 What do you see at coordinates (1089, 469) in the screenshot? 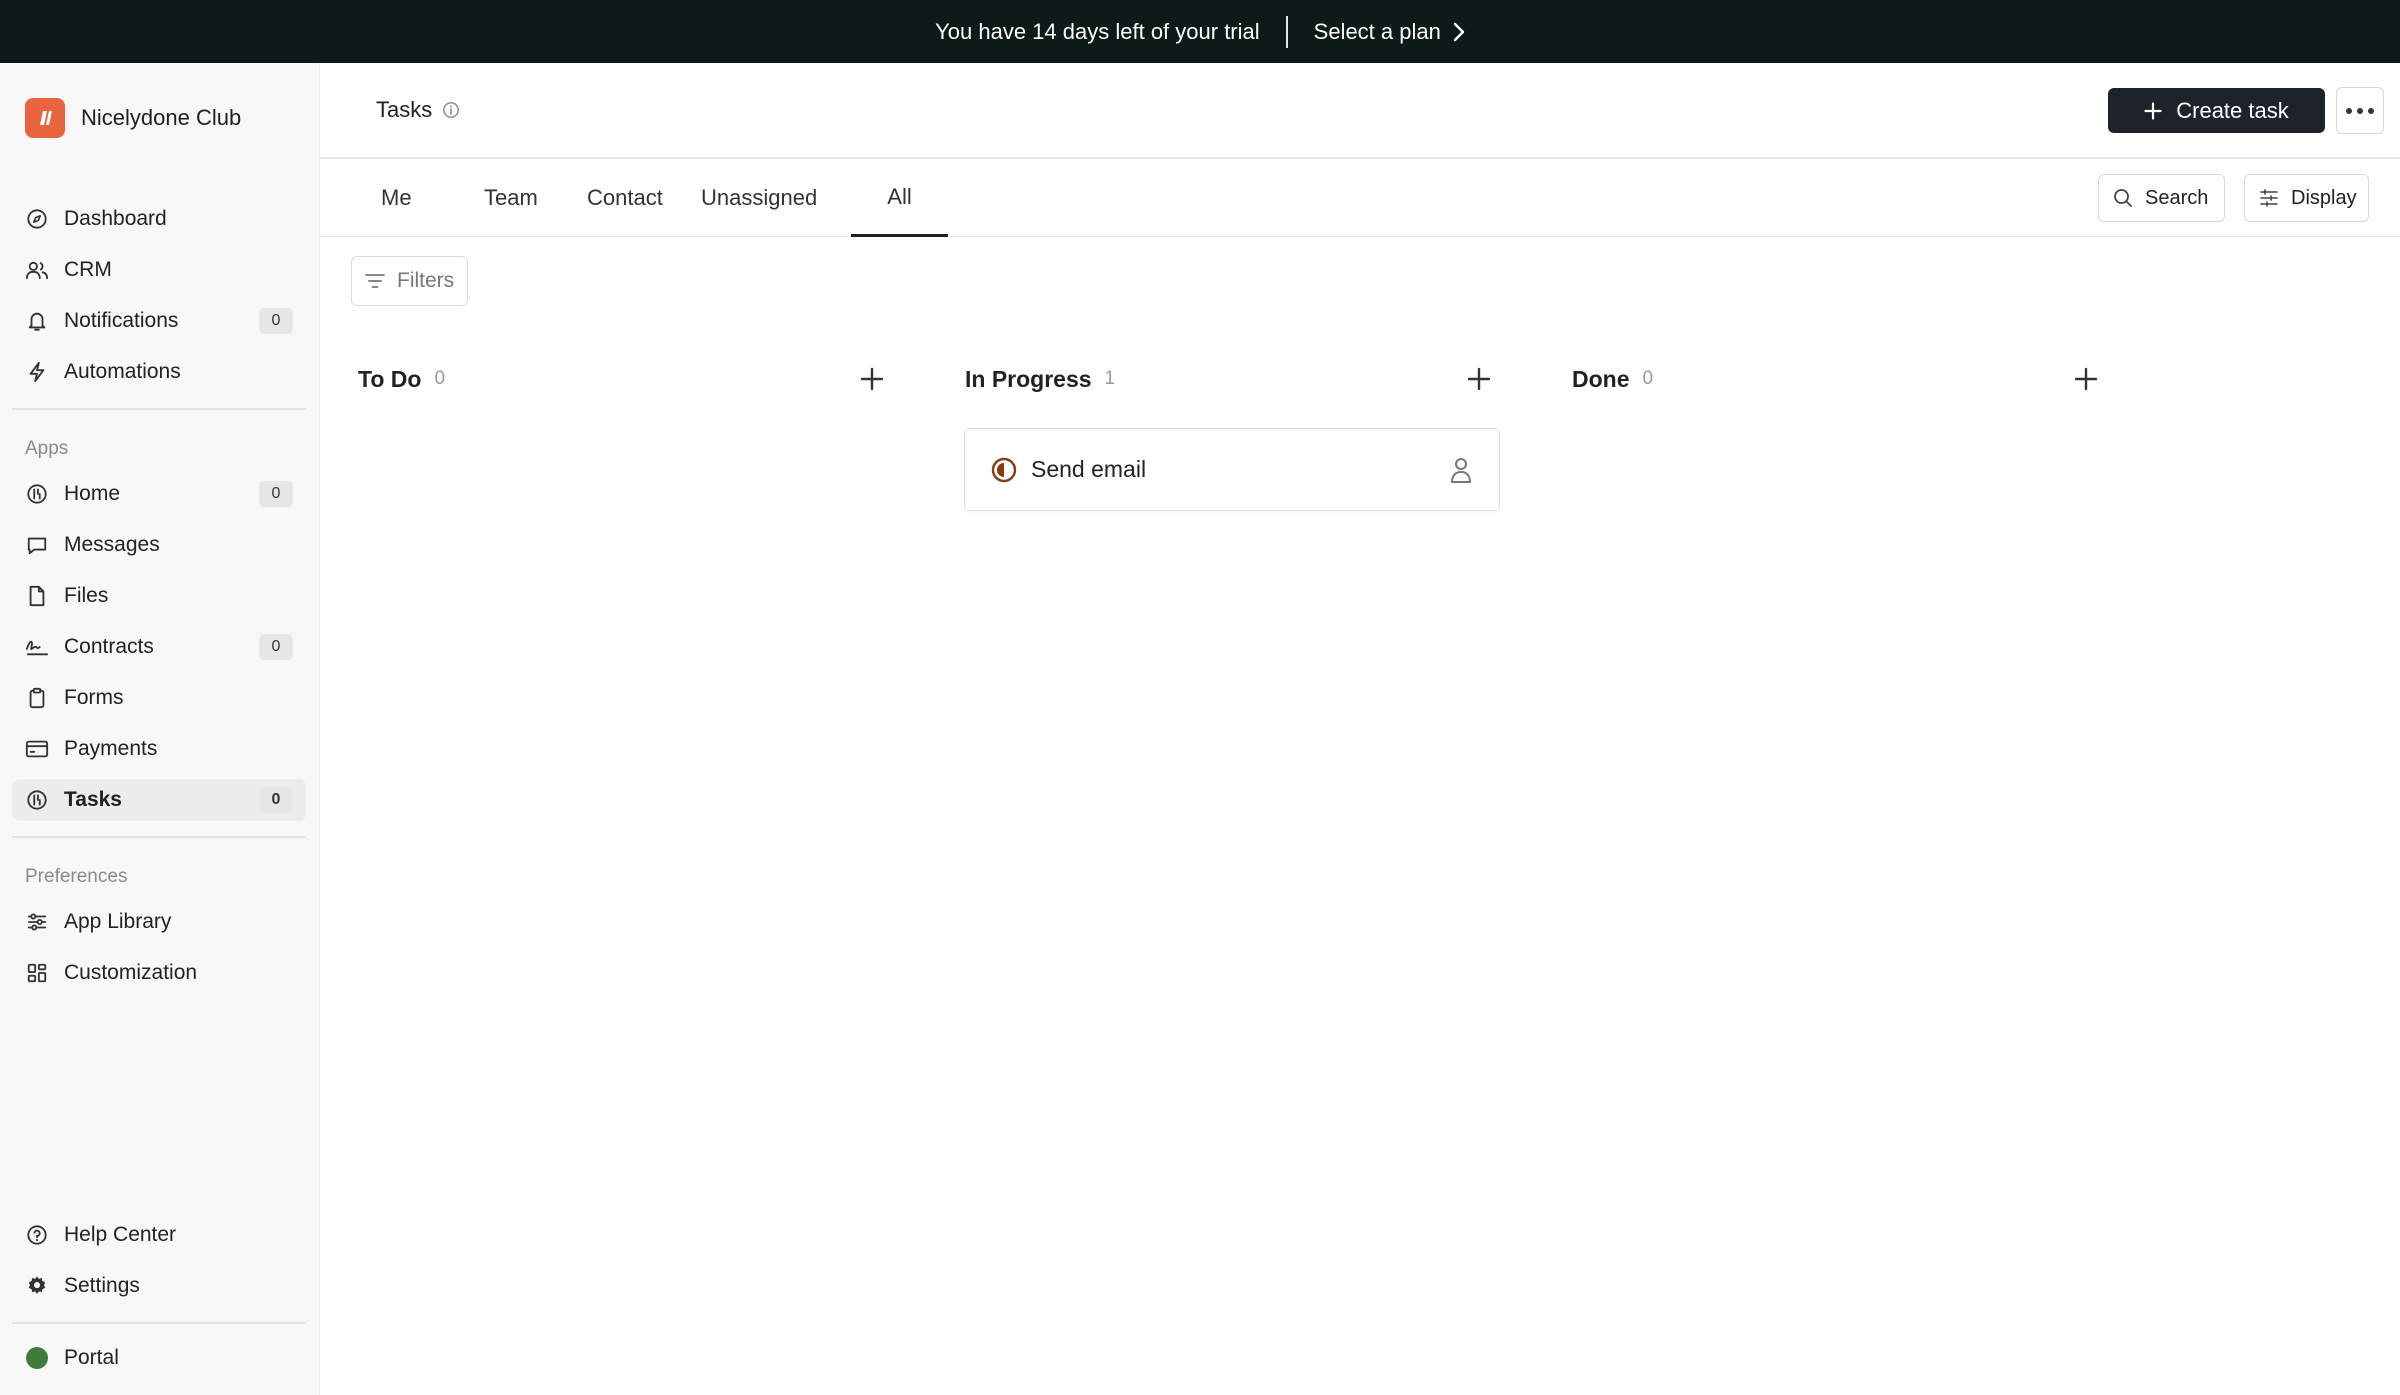
I see `task-title: Send email` at bounding box center [1089, 469].